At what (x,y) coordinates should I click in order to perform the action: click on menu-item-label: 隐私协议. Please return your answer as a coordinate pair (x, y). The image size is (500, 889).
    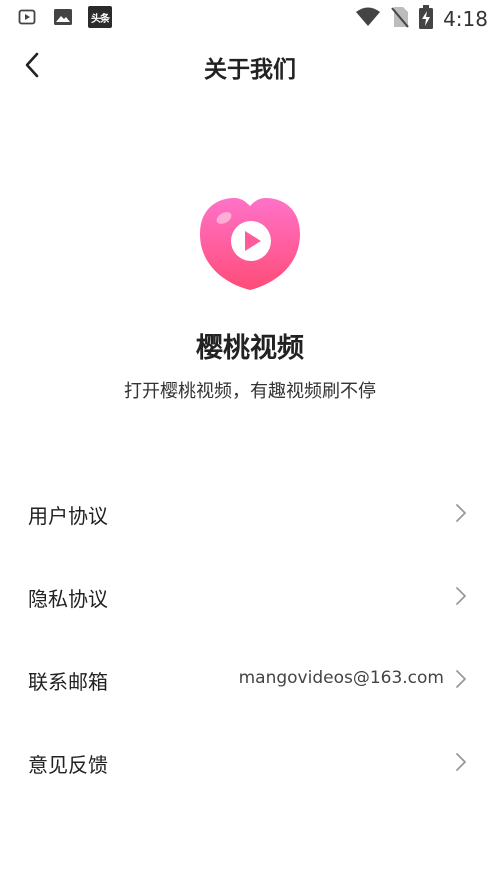
    Looking at the image, I should click on (68, 599).